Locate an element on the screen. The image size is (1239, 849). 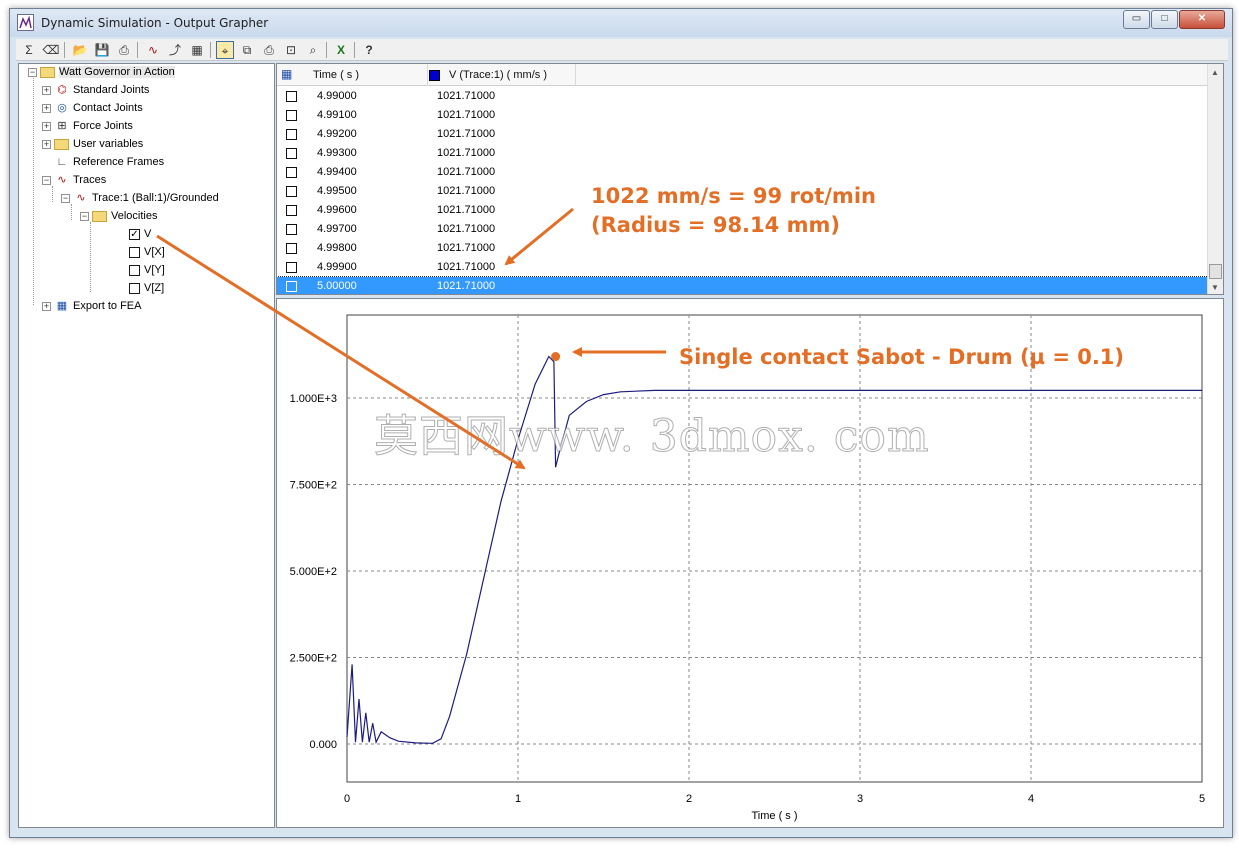
open-icon: 📂 is located at coordinates (80, 50).